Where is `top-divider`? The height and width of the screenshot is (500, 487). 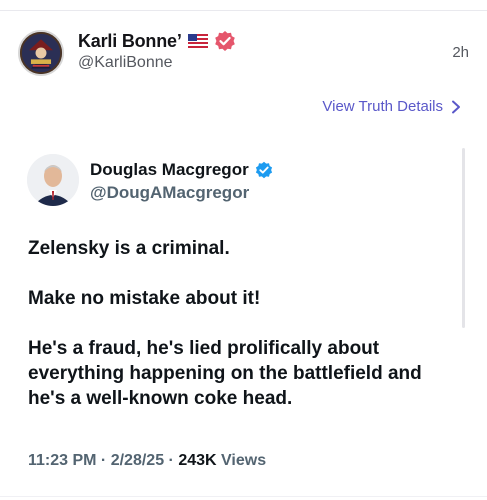 top-divider is located at coordinates (243, 10).